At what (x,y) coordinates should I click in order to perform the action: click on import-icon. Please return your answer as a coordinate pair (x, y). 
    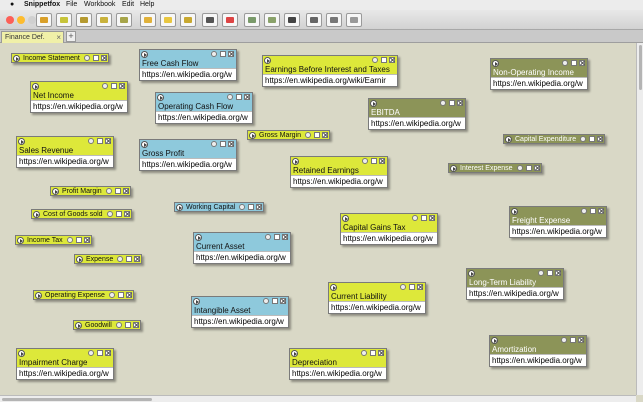
    Looking at the image, I should click on (148, 20).